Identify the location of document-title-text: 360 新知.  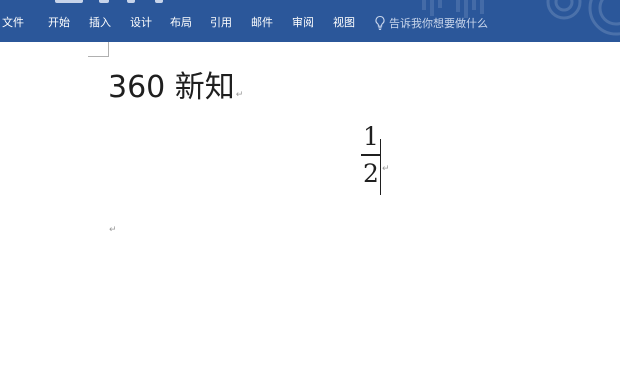
(171, 87).